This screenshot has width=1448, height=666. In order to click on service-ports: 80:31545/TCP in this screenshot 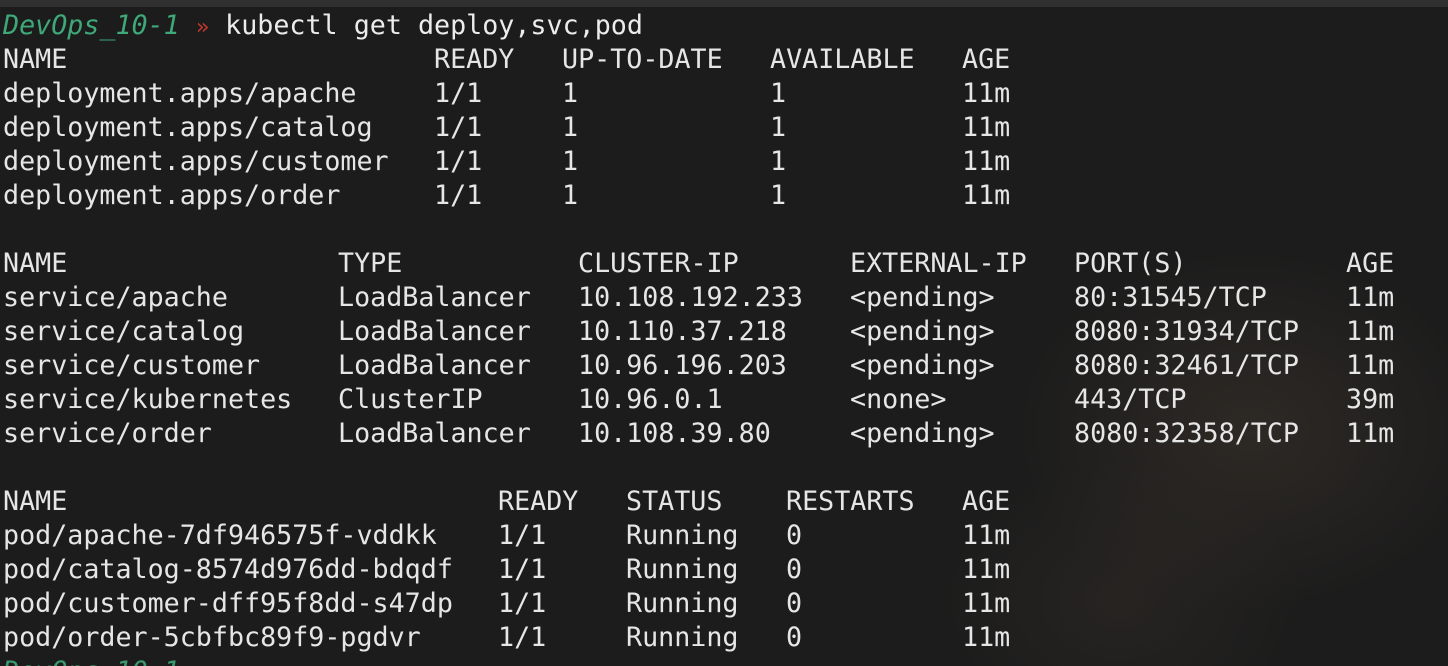, I will do `click(1170, 297)`.